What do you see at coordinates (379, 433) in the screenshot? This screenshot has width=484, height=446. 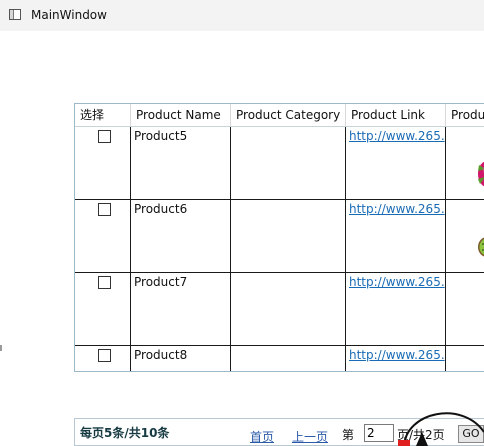 I see `page-number-input` at bounding box center [379, 433].